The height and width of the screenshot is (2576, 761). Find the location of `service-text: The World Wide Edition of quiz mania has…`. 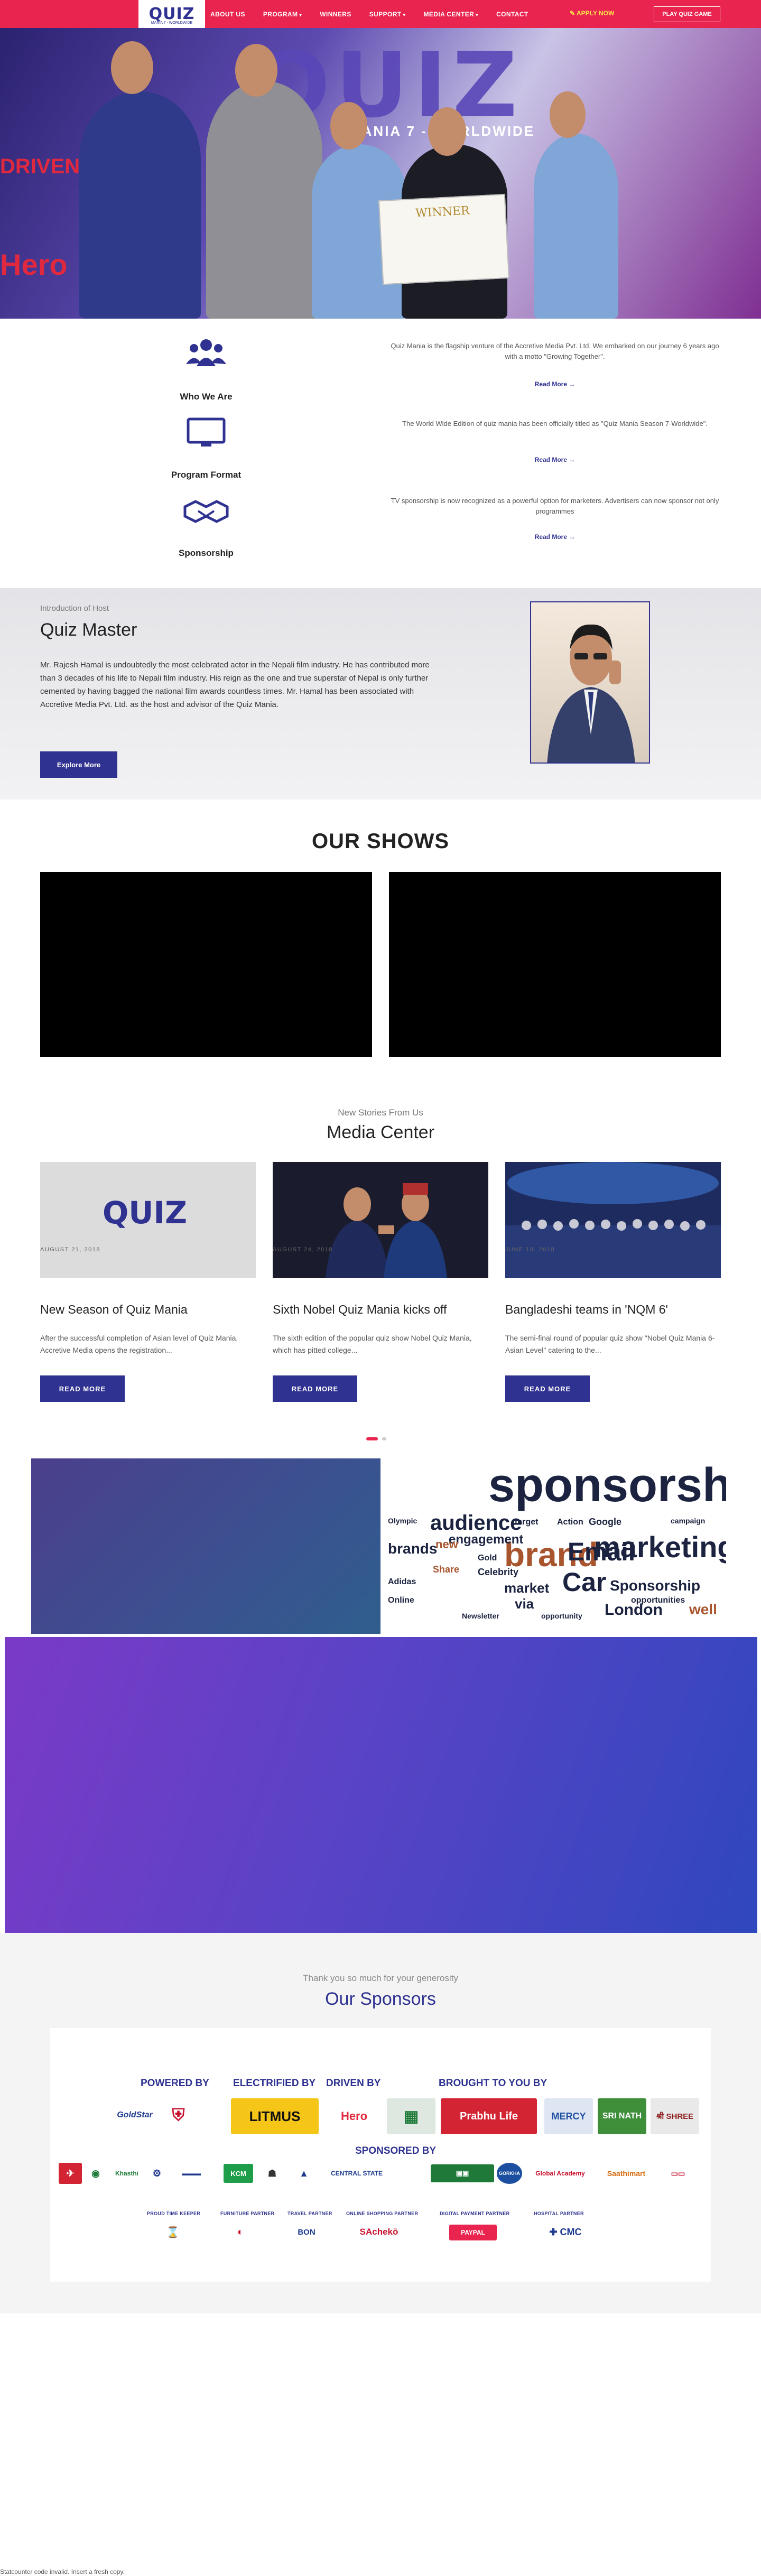

service-text: The World Wide Edition of quiz mania has… is located at coordinates (555, 423).